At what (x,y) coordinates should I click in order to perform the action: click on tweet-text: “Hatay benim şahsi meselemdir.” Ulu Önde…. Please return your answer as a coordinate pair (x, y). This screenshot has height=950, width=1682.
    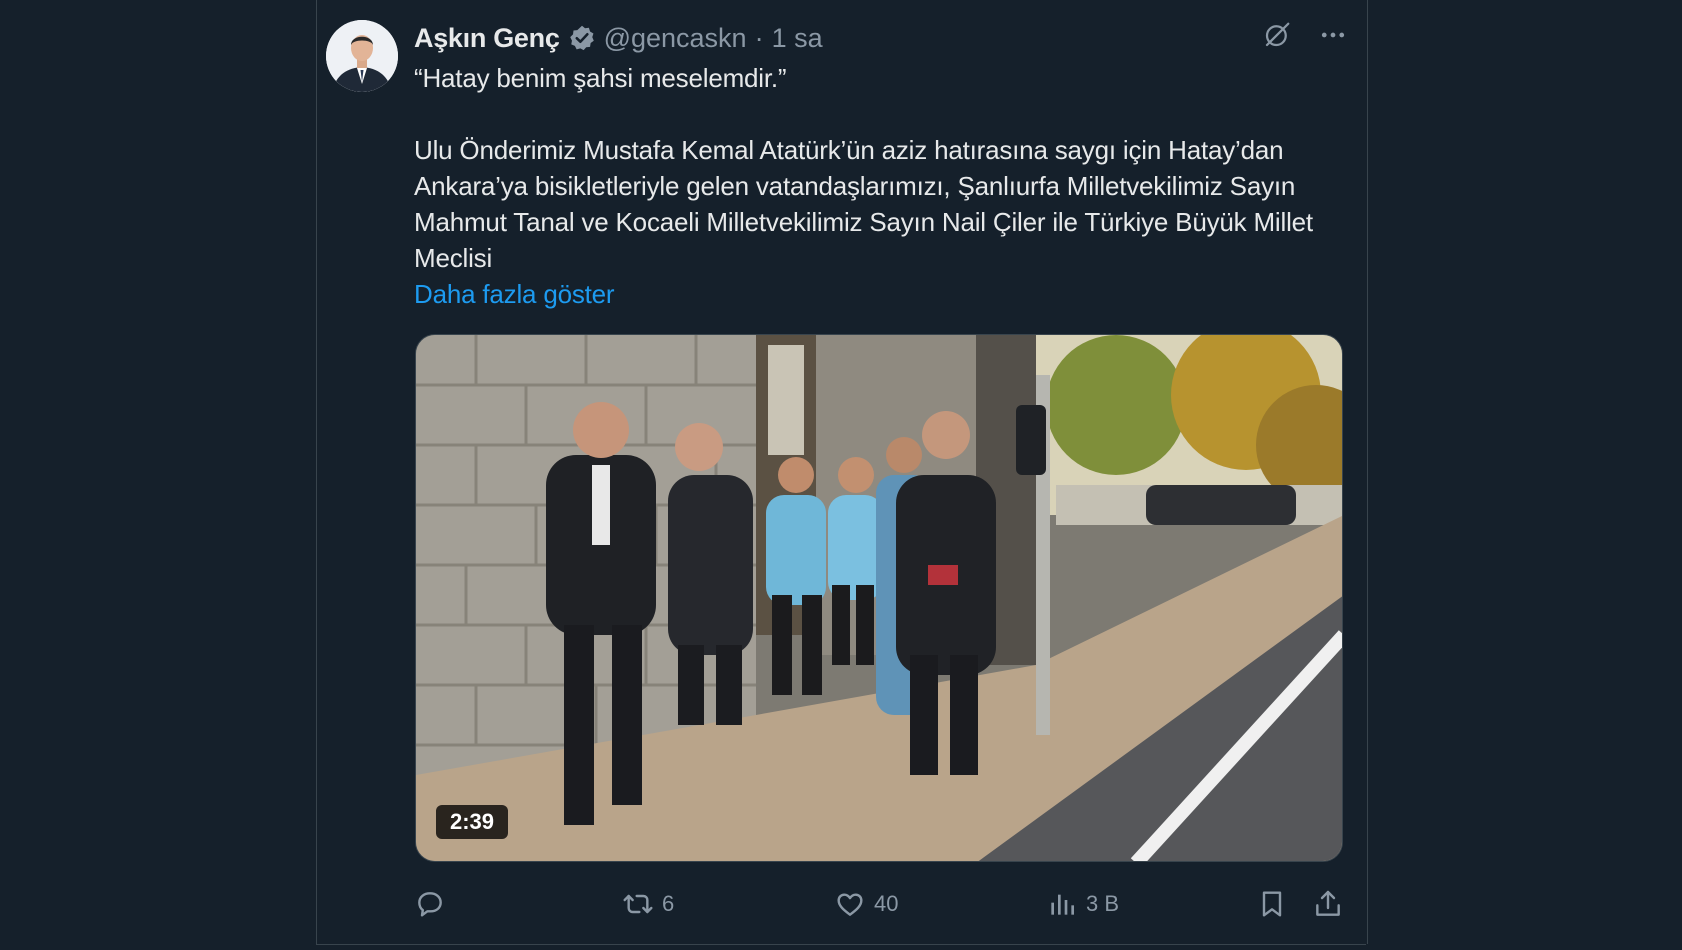
    Looking at the image, I should click on (864, 186).